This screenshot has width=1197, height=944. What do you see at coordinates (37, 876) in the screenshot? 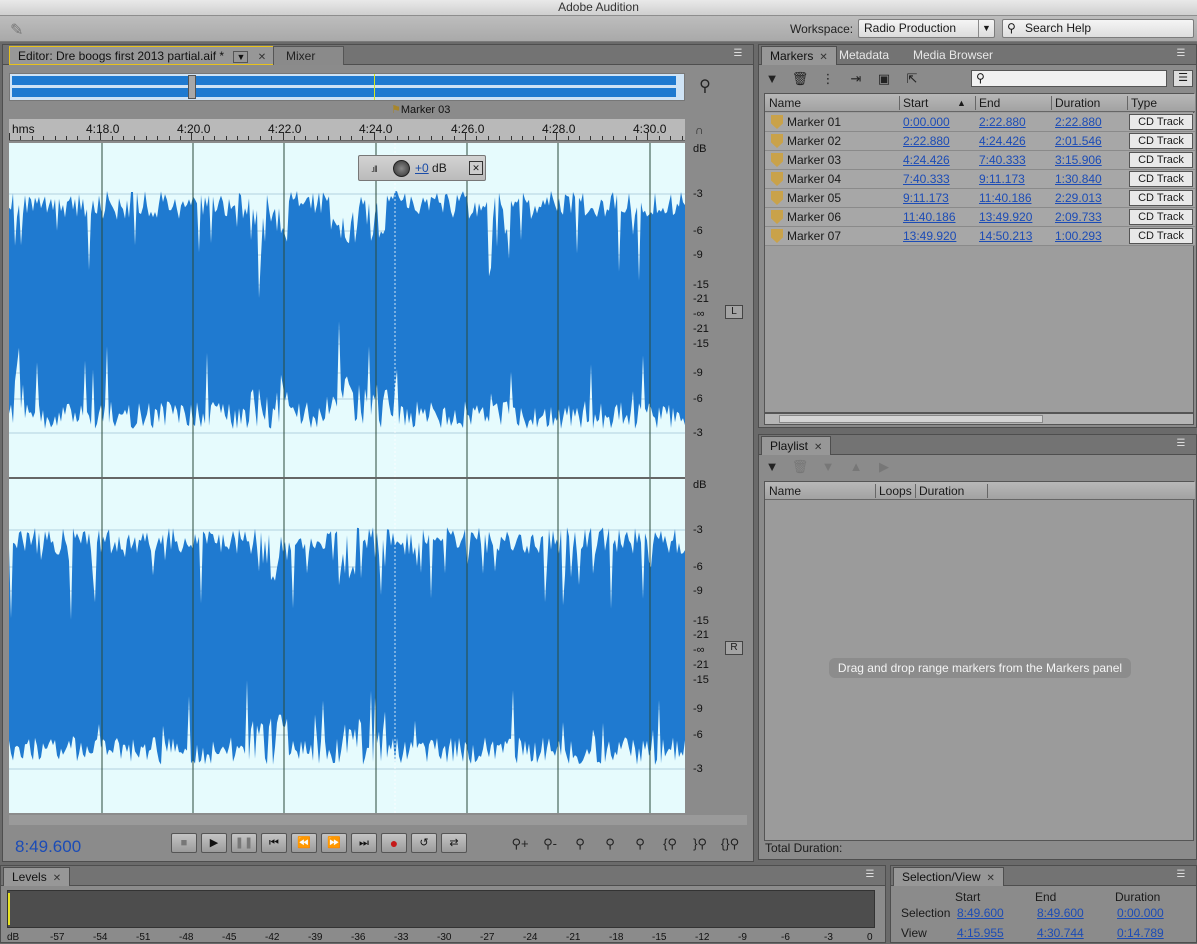
I see `tab-levels: Levels ✕` at bounding box center [37, 876].